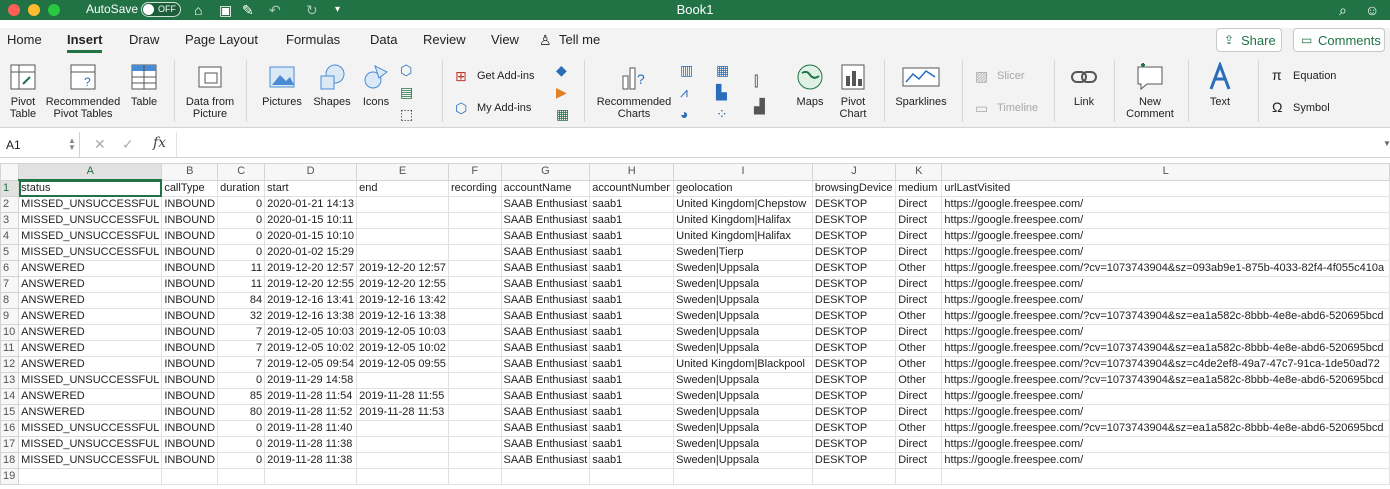 The height and width of the screenshot is (489, 1390). What do you see at coordinates (1165, 204) in the screenshot?
I see `cell-l2: https://google.freespee.com/` at bounding box center [1165, 204].